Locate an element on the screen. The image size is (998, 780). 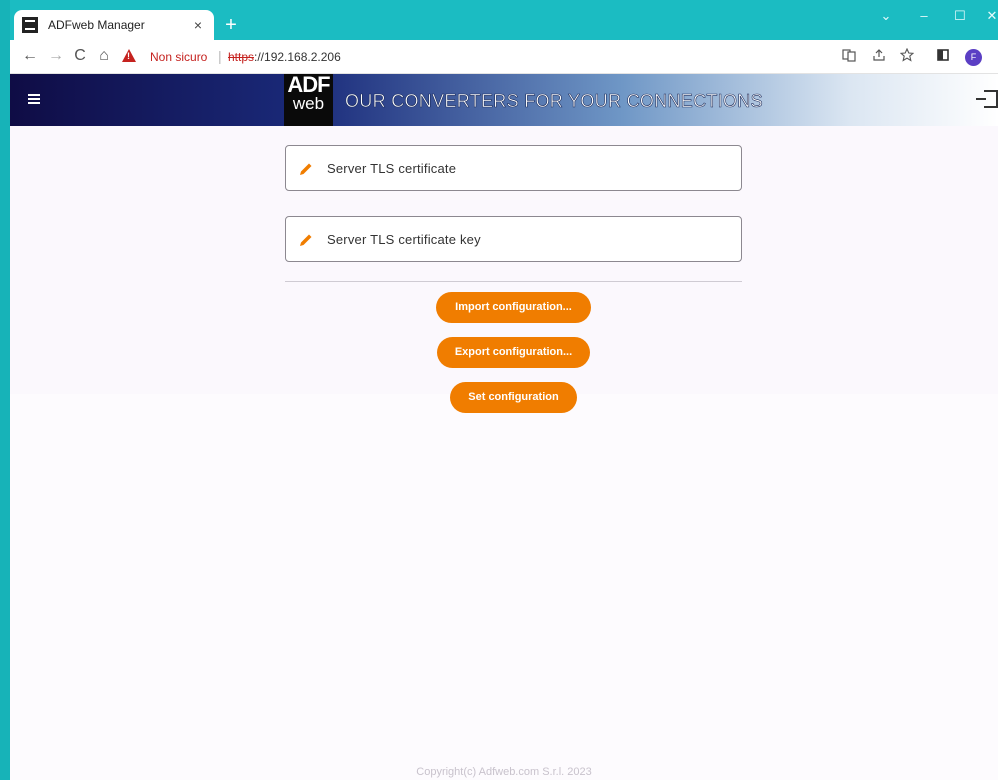
logo-text-bottom: web is located at coordinates (308, 103).